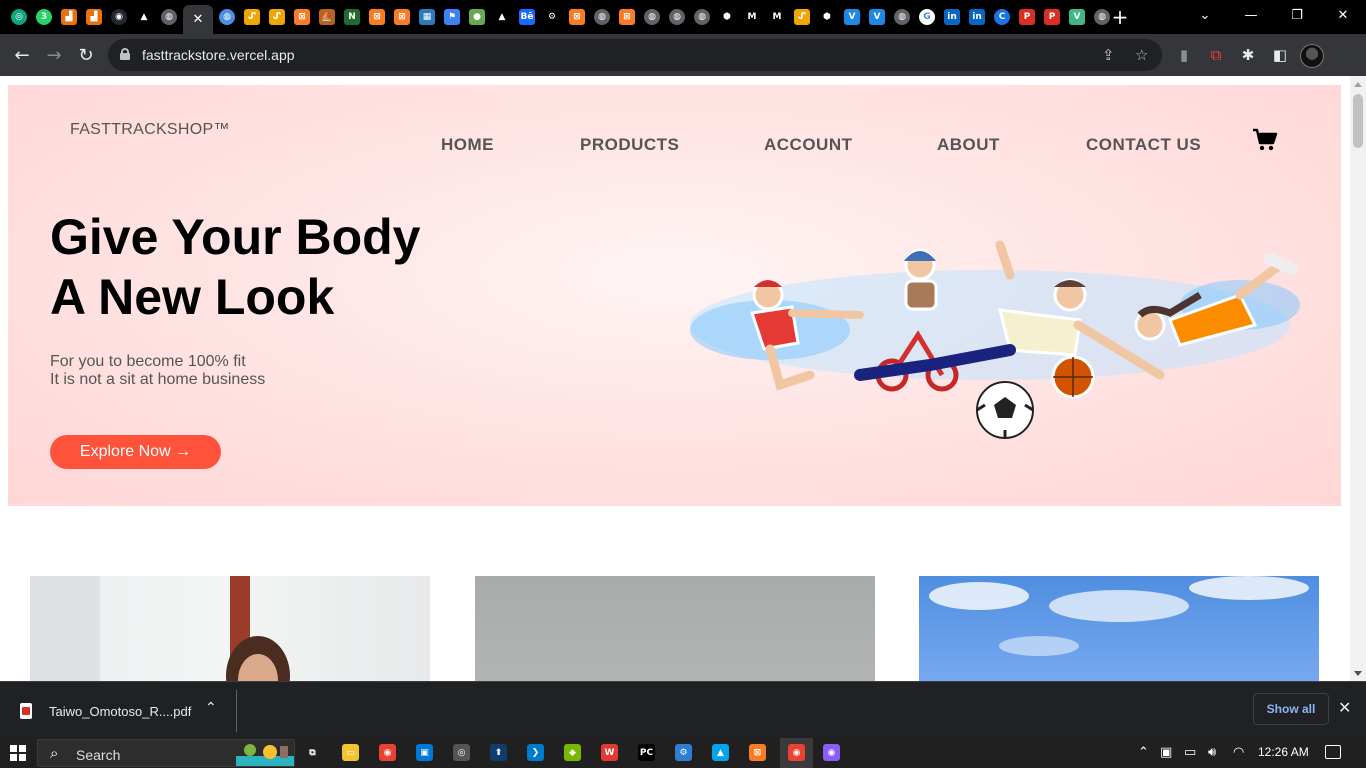 Image resolution: width=1366 pixels, height=768 pixels. What do you see at coordinates (808, 145) in the screenshot?
I see `nav-account: ACCOUNT` at bounding box center [808, 145].